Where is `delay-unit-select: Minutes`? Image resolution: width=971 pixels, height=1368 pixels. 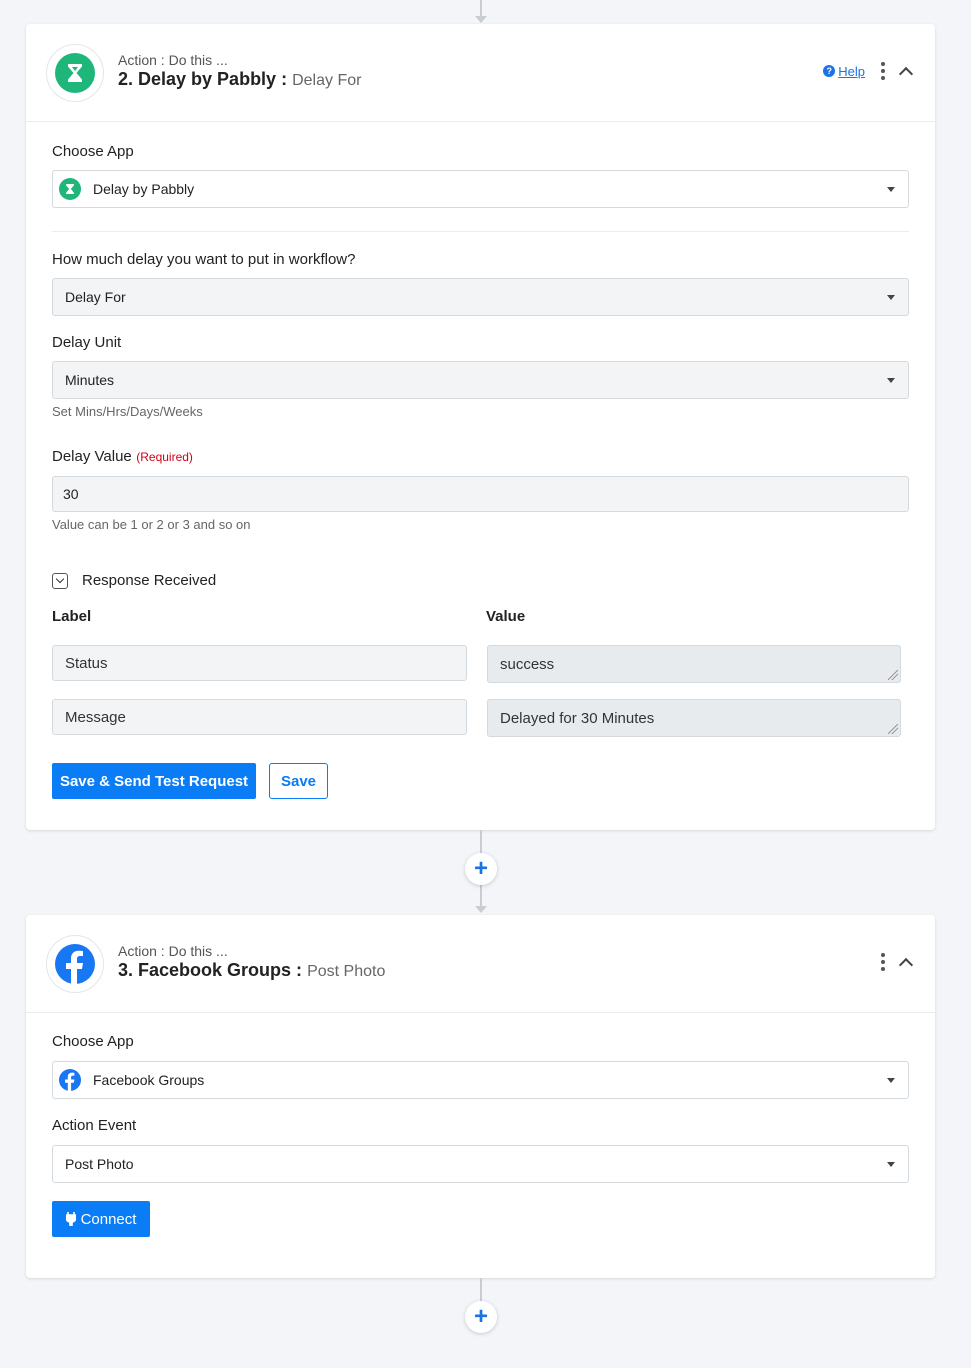
delay-unit-select: Minutes is located at coordinates (480, 380).